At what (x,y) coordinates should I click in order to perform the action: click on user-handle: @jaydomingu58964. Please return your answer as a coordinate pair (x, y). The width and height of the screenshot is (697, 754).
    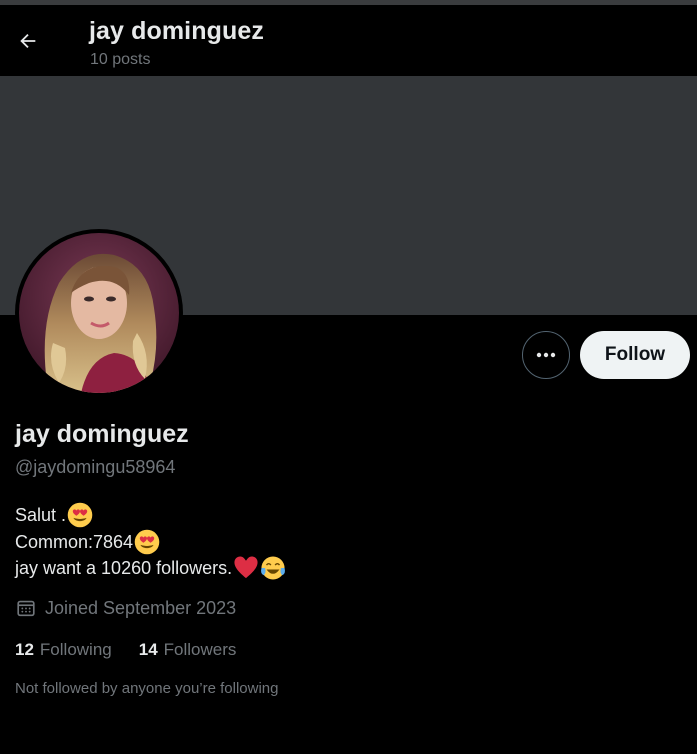
    Looking at the image, I should click on (95, 467).